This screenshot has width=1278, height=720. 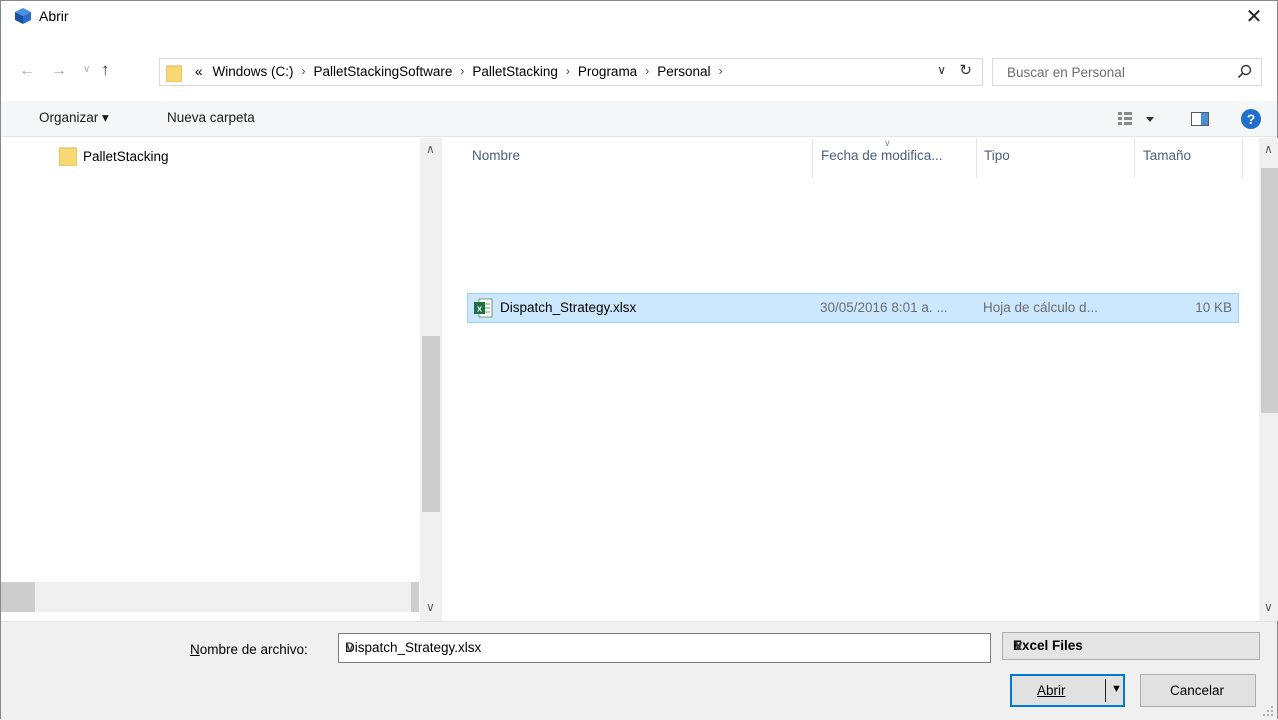 I want to click on new-folder-button: Nueva carpeta, so click(x=211, y=117).